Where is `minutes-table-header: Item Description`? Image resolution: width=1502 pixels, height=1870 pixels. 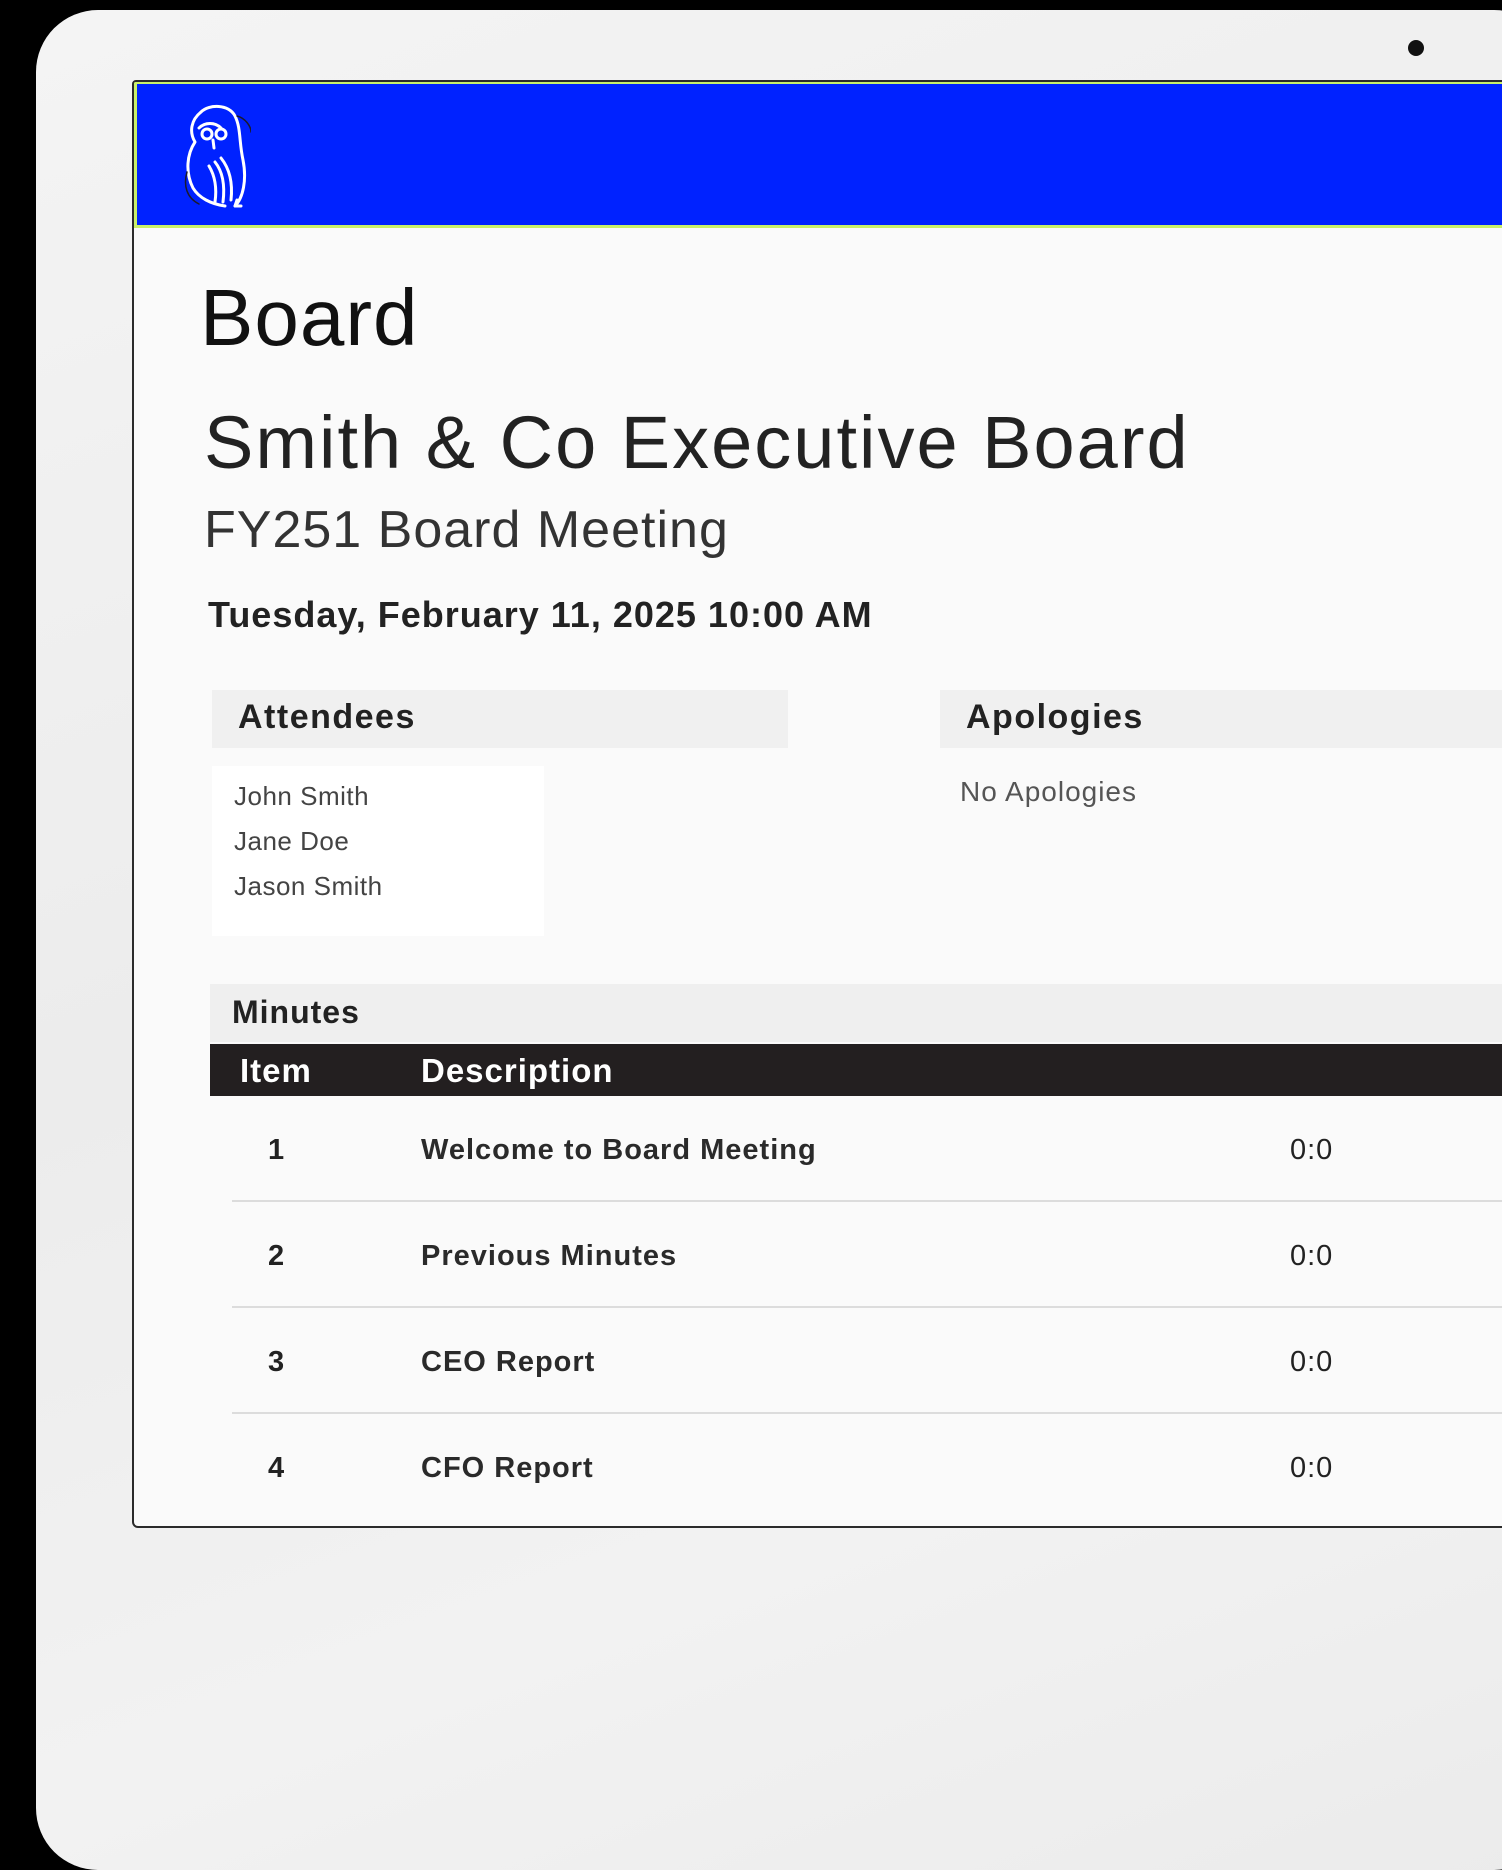
minutes-table-header: Item Description is located at coordinates (856, 1070).